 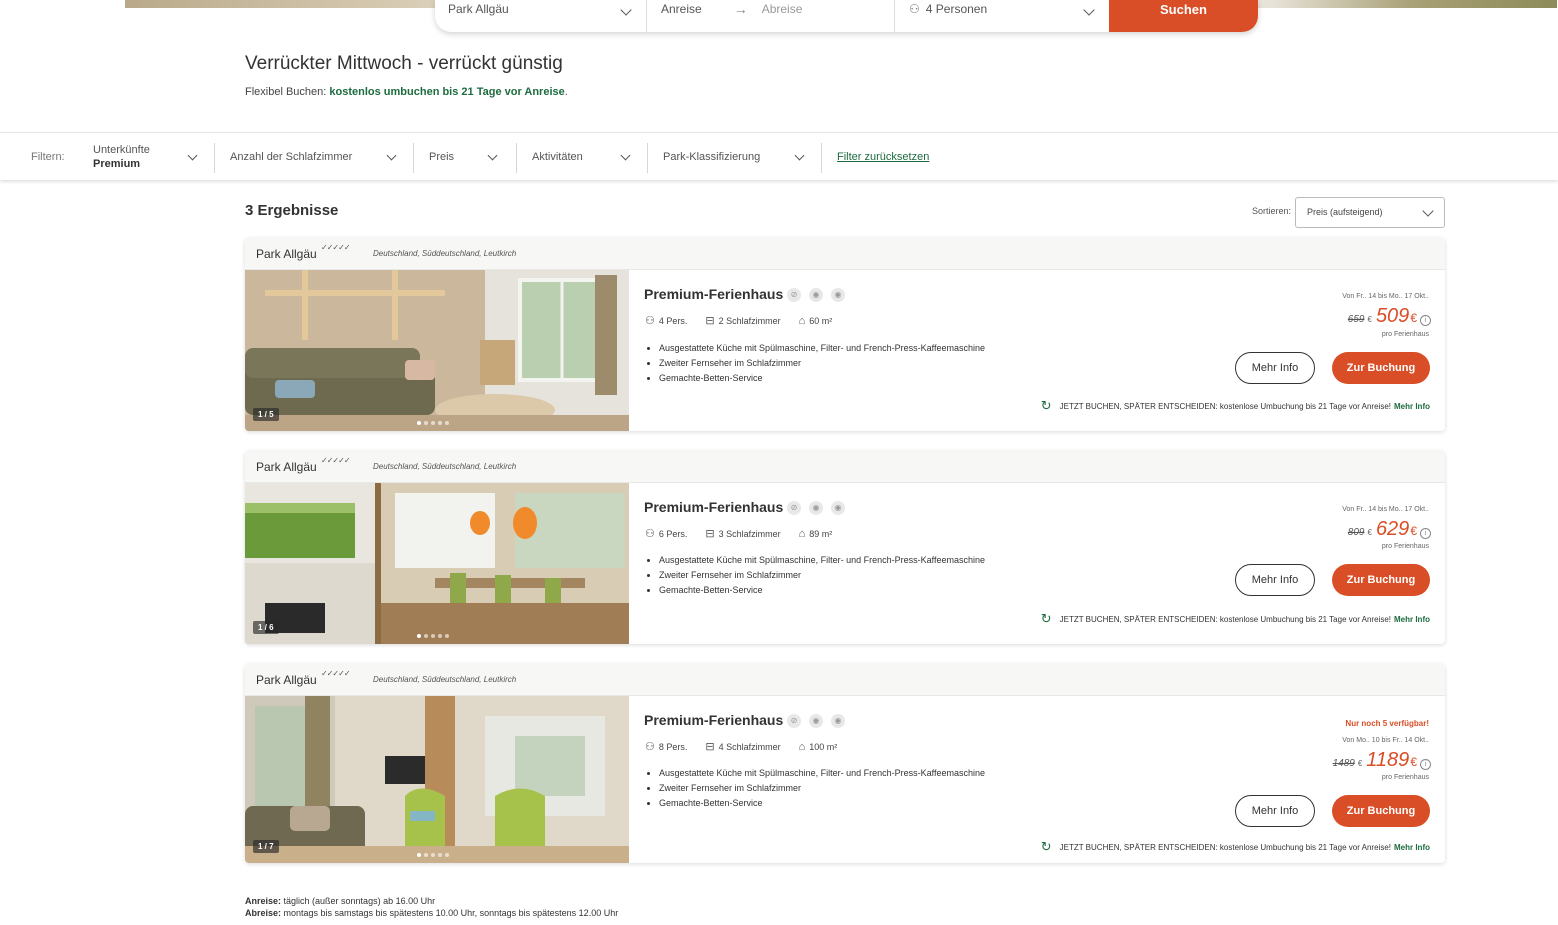 I want to click on persons-count: 8 Pers., so click(x=673, y=746).